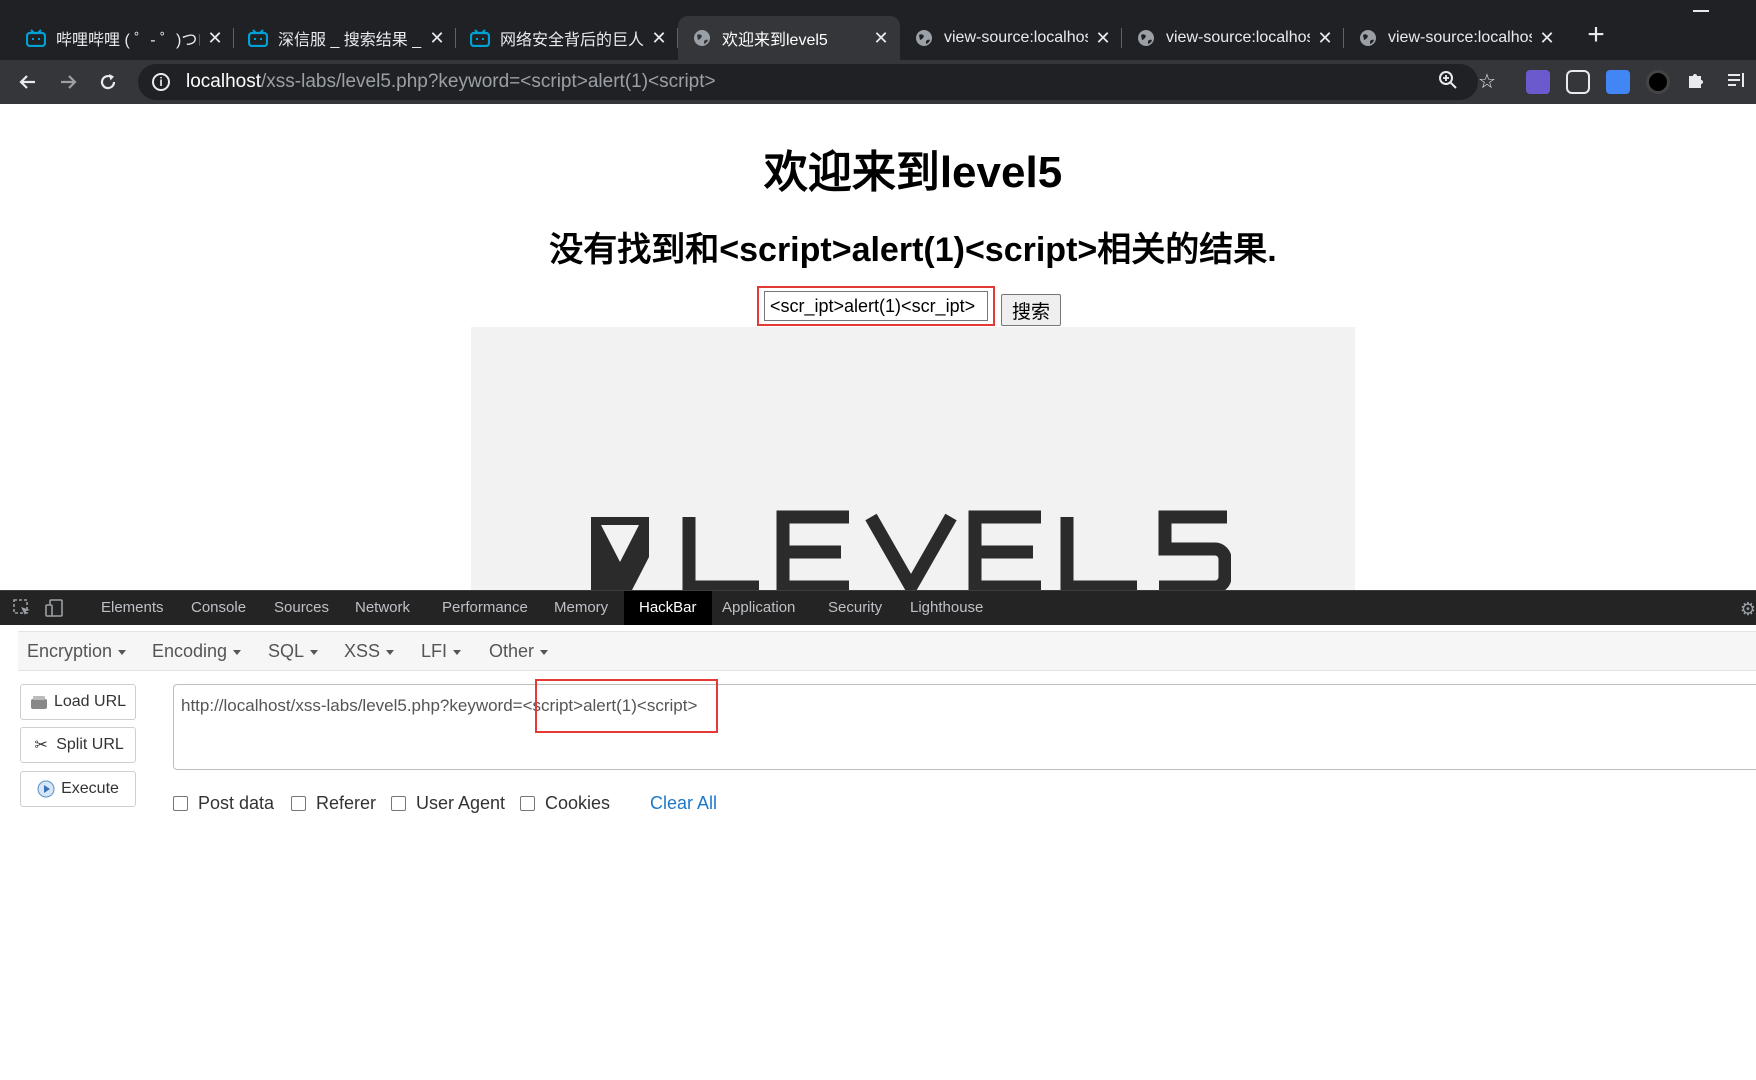 Image resolution: width=1756 pixels, height=1080 pixels. Describe the element at coordinates (132, 608) in the screenshot. I see `devtools-tab-elements: Elements` at that location.